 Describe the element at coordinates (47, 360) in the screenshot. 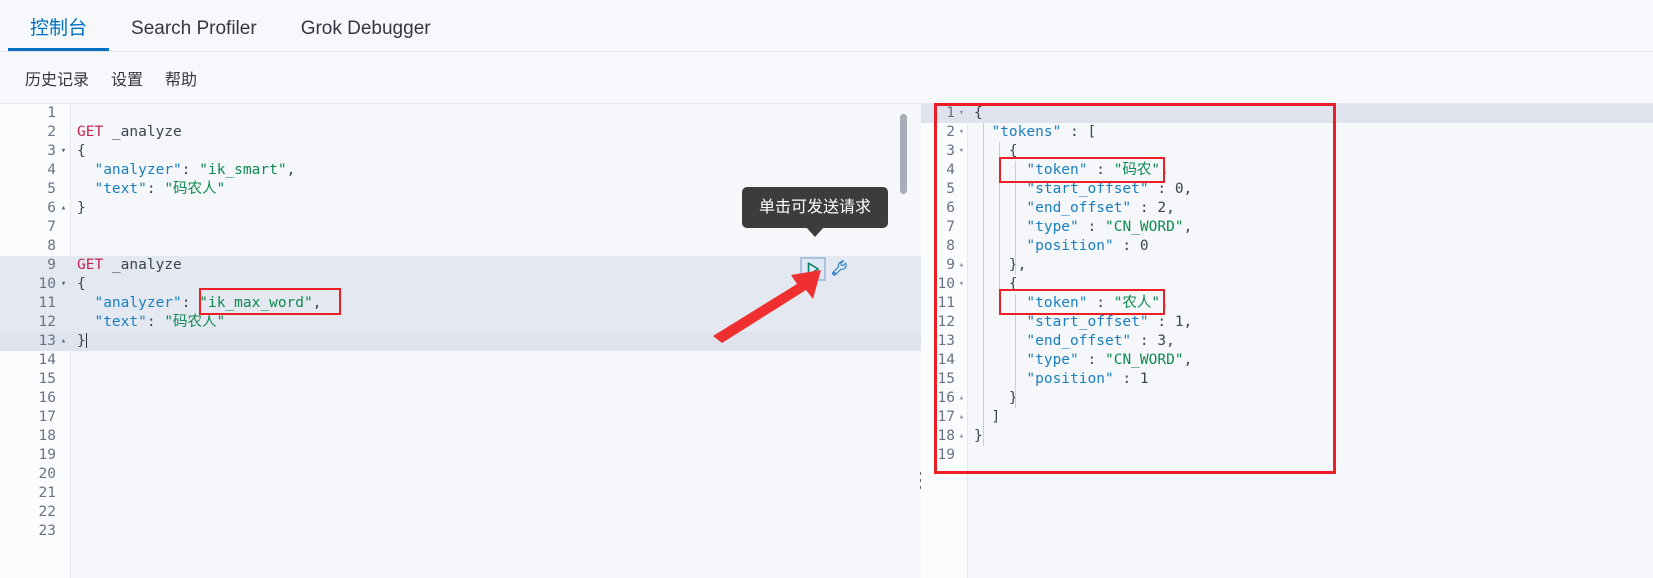

I see `line-number: 14` at that location.